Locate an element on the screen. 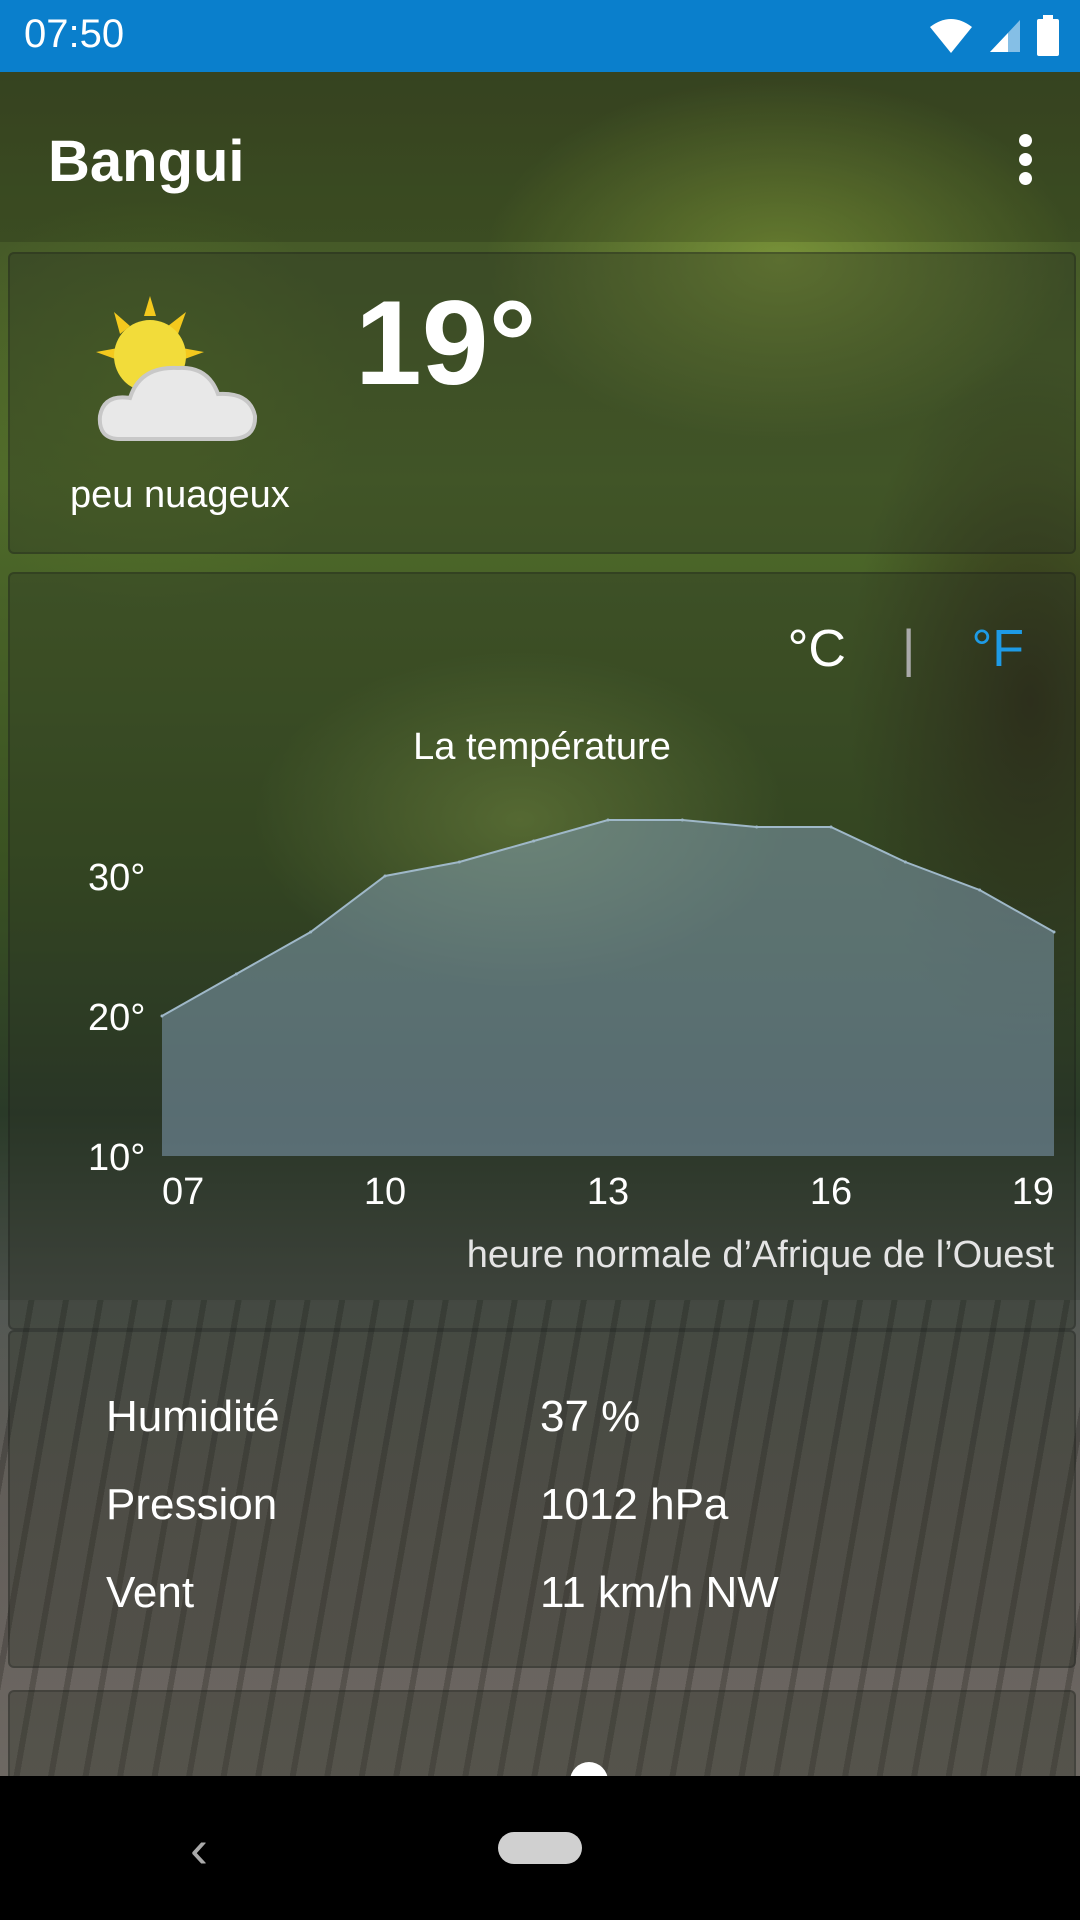  chart-title: La température is located at coordinates (542, 747).